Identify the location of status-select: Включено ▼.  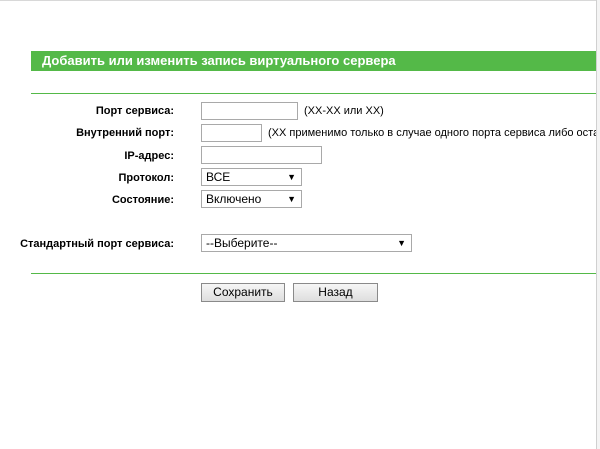
(251, 199).